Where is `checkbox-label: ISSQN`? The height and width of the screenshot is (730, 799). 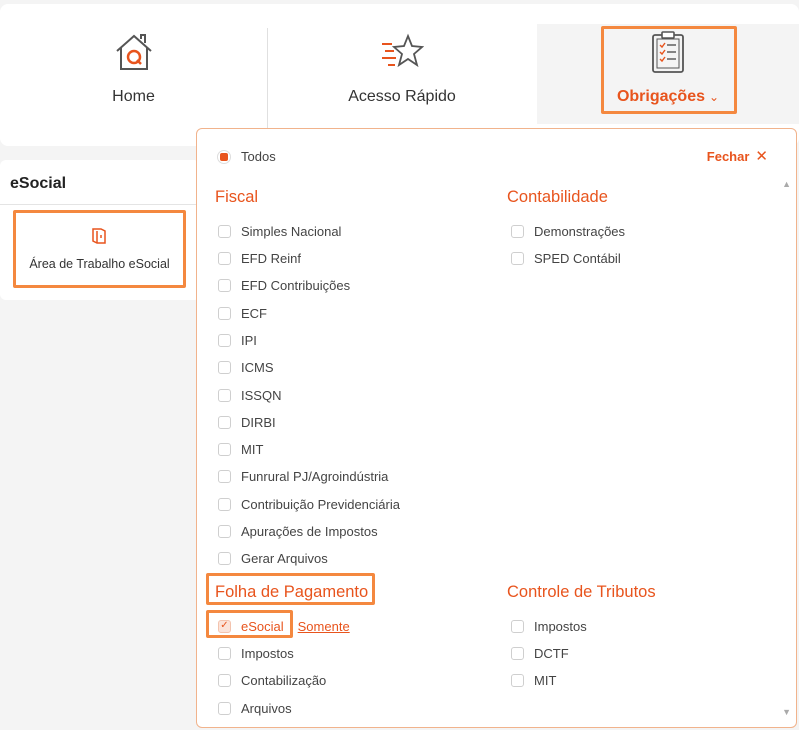 checkbox-label: ISSQN is located at coordinates (261, 395).